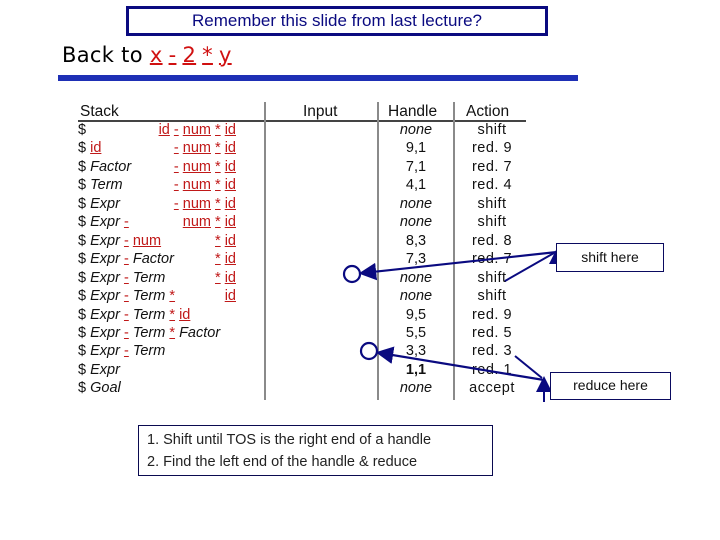 Image resolution: width=720 pixels, height=540 pixels. Describe the element at coordinates (352, 274) in the screenshot. I see `stack-top-circle` at that location.